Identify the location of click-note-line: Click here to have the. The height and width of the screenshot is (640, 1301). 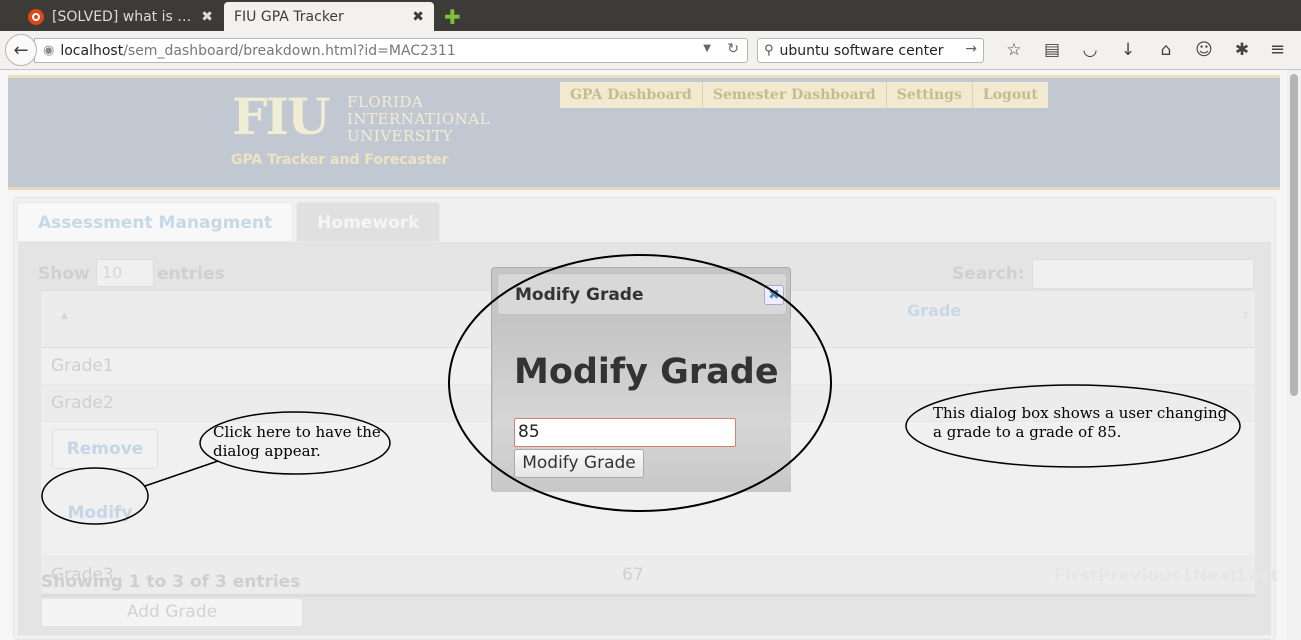
(297, 432).